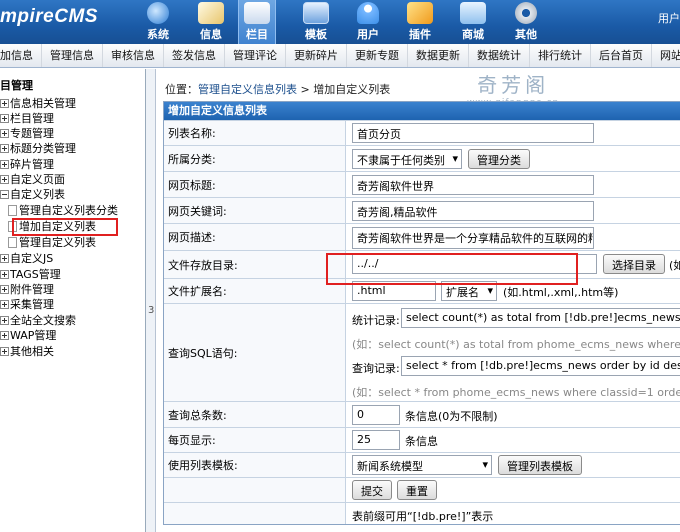 This screenshot has height=532, width=680. I want to click on template-select: 新闻系统模型, so click(422, 465).